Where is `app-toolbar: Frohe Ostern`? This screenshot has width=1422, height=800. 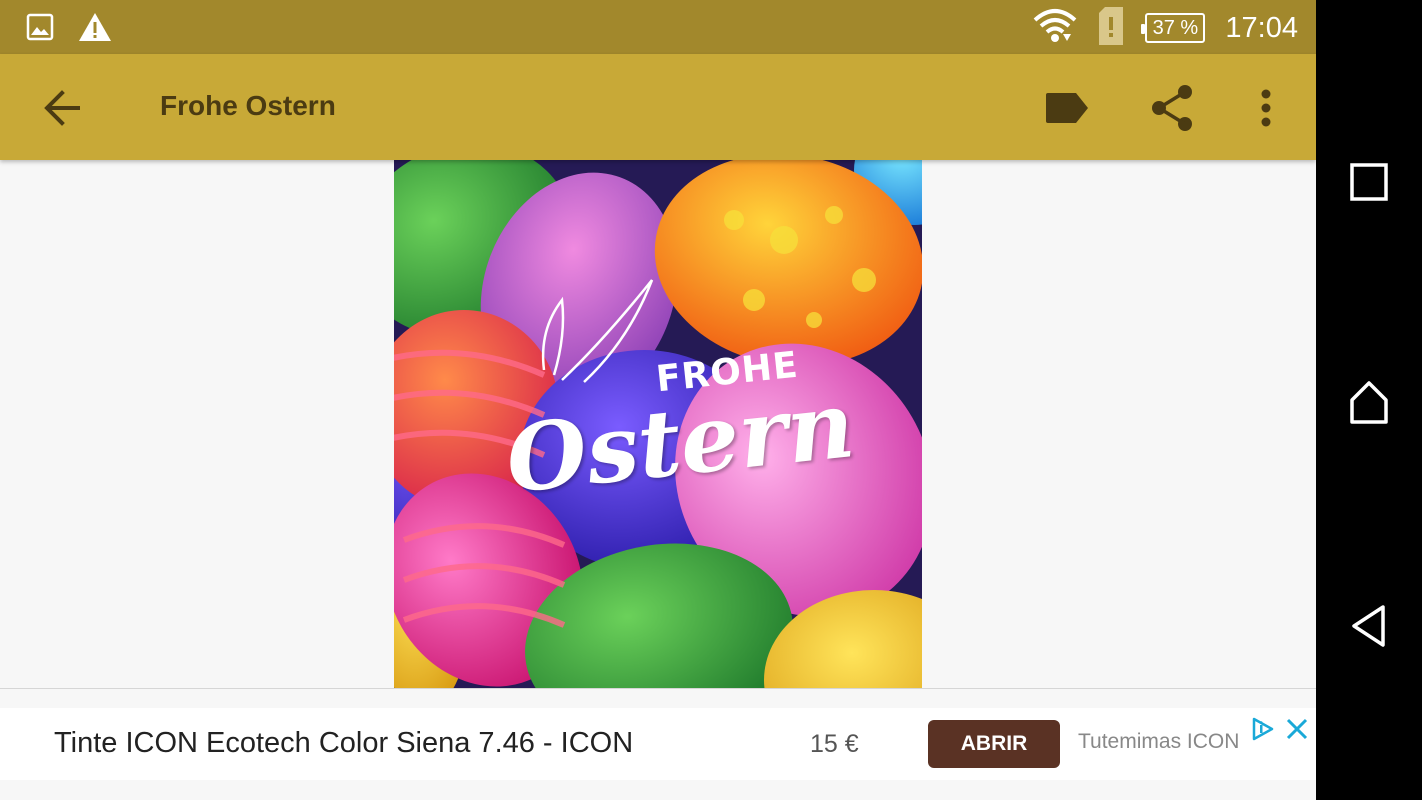 app-toolbar: Frohe Ostern is located at coordinates (658, 107).